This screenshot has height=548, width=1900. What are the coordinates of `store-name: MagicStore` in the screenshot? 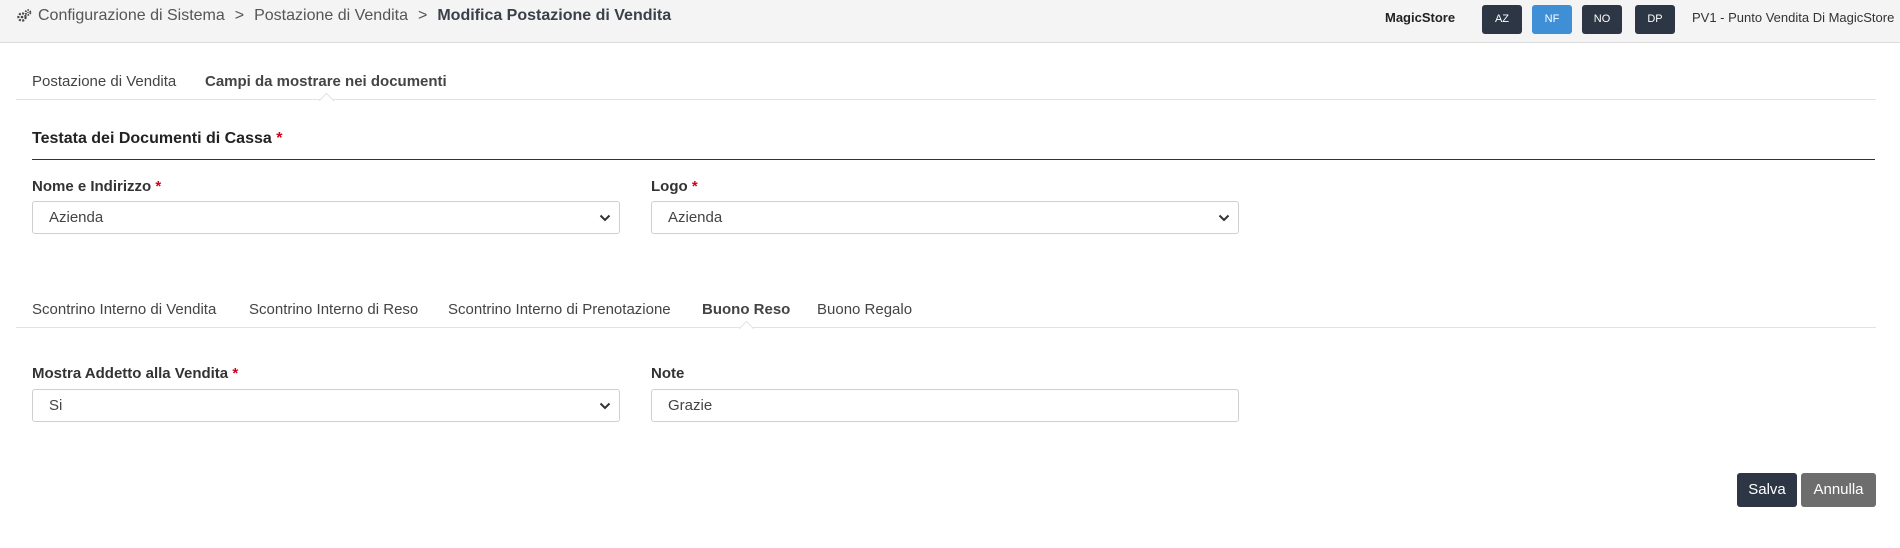 It's located at (1420, 17).